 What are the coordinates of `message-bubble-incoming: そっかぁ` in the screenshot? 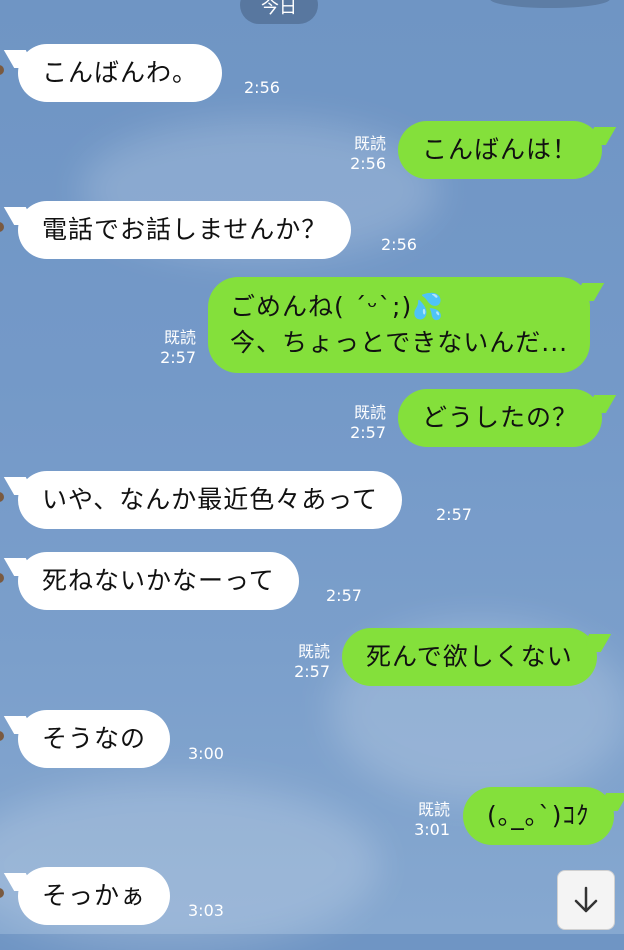 It's located at (94, 896).